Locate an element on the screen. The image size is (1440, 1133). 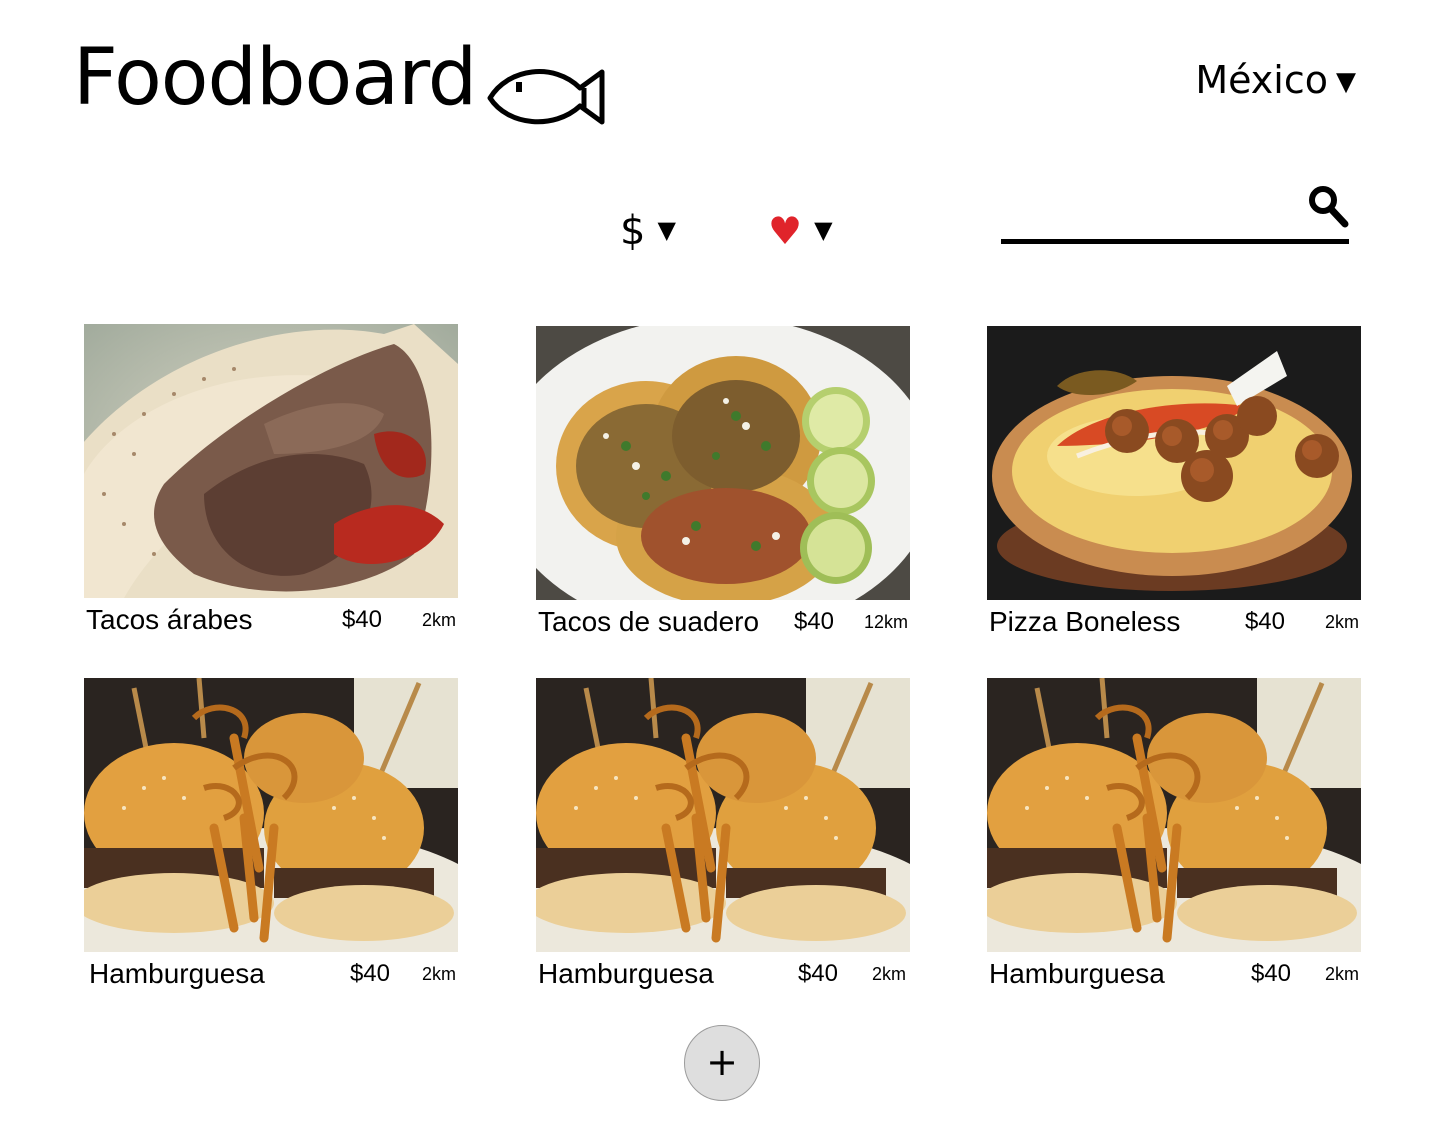
card-title: Tacos de suadero is located at coordinates (649, 621).